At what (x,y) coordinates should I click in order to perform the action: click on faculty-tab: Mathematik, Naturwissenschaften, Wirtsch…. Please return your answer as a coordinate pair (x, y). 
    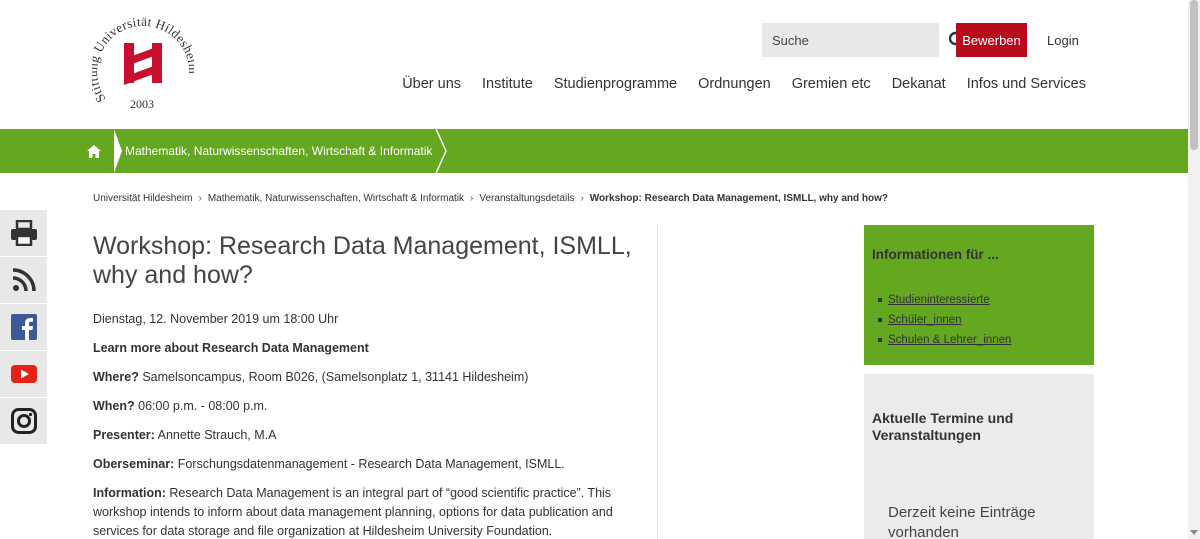
    Looking at the image, I should click on (277, 151).